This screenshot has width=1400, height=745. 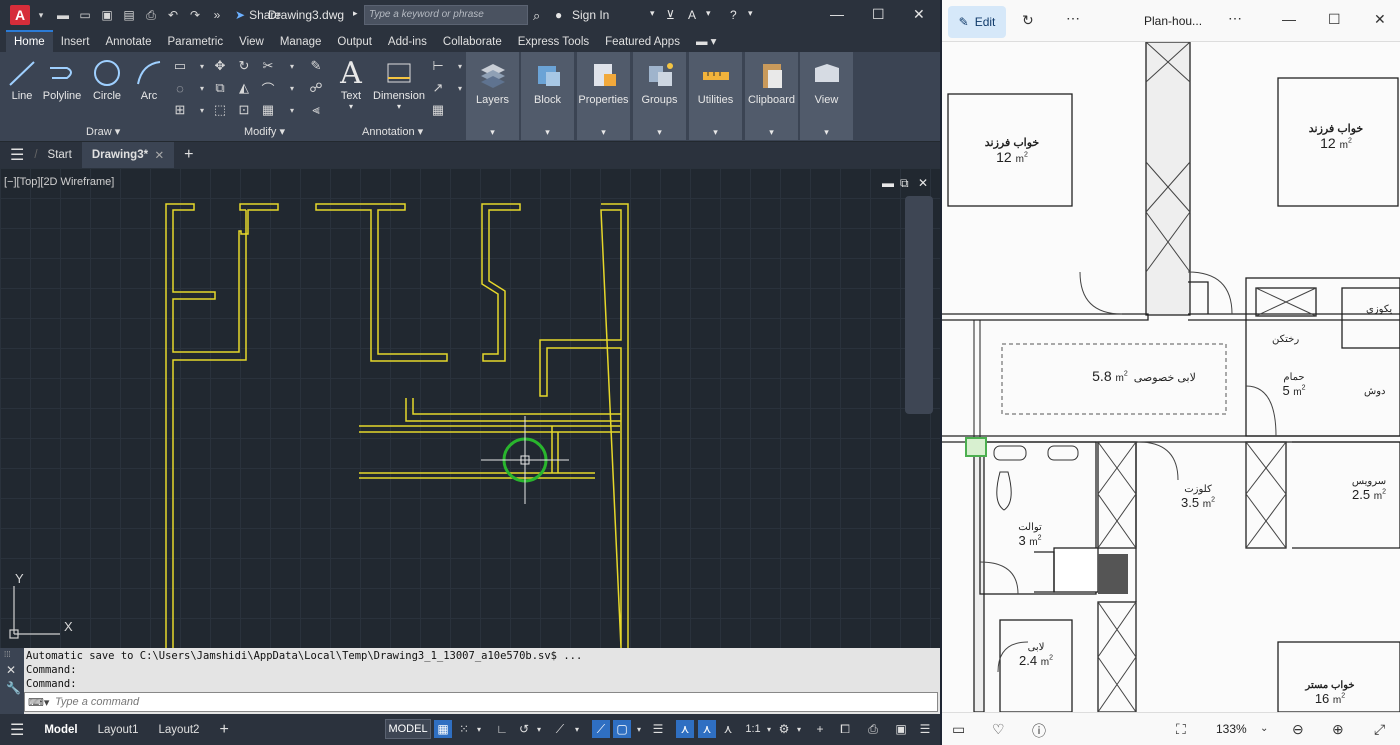 What do you see at coordinates (151, 15) in the screenshot?
I see `print-icon: ⎙` at bounding box center [151, 15].